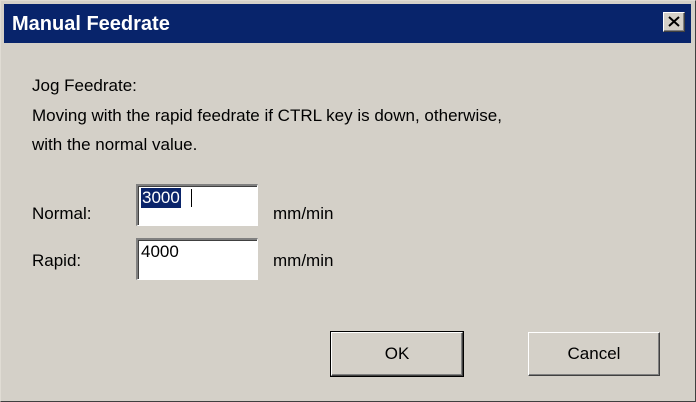  I want to click on rapid-feedrate-value: 4000, so click(160, 251).